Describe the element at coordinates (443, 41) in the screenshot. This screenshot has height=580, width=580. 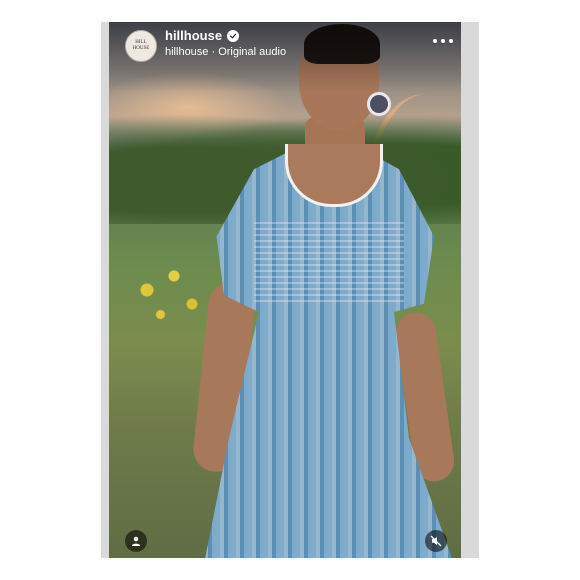
I see `more-options-icon` at that location.